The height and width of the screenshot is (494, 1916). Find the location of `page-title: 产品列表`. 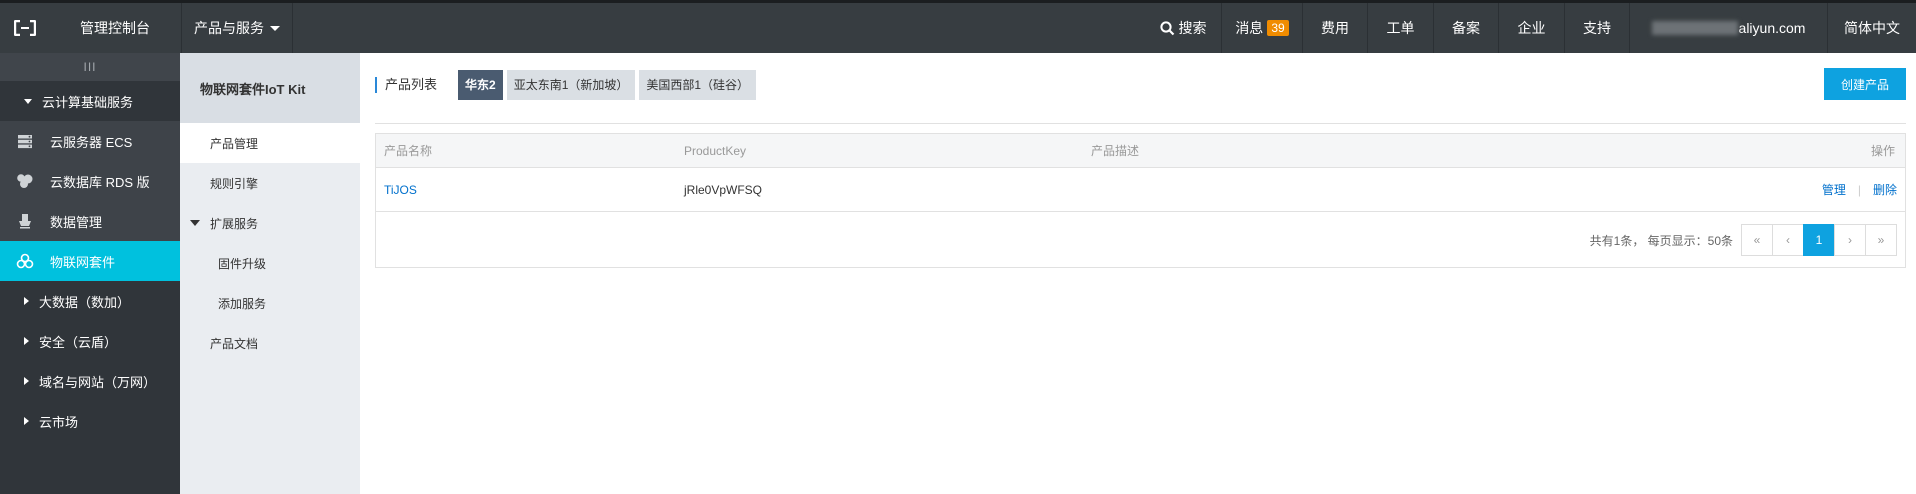

page-title: 产品列表 is located at coordinates (406, 85).